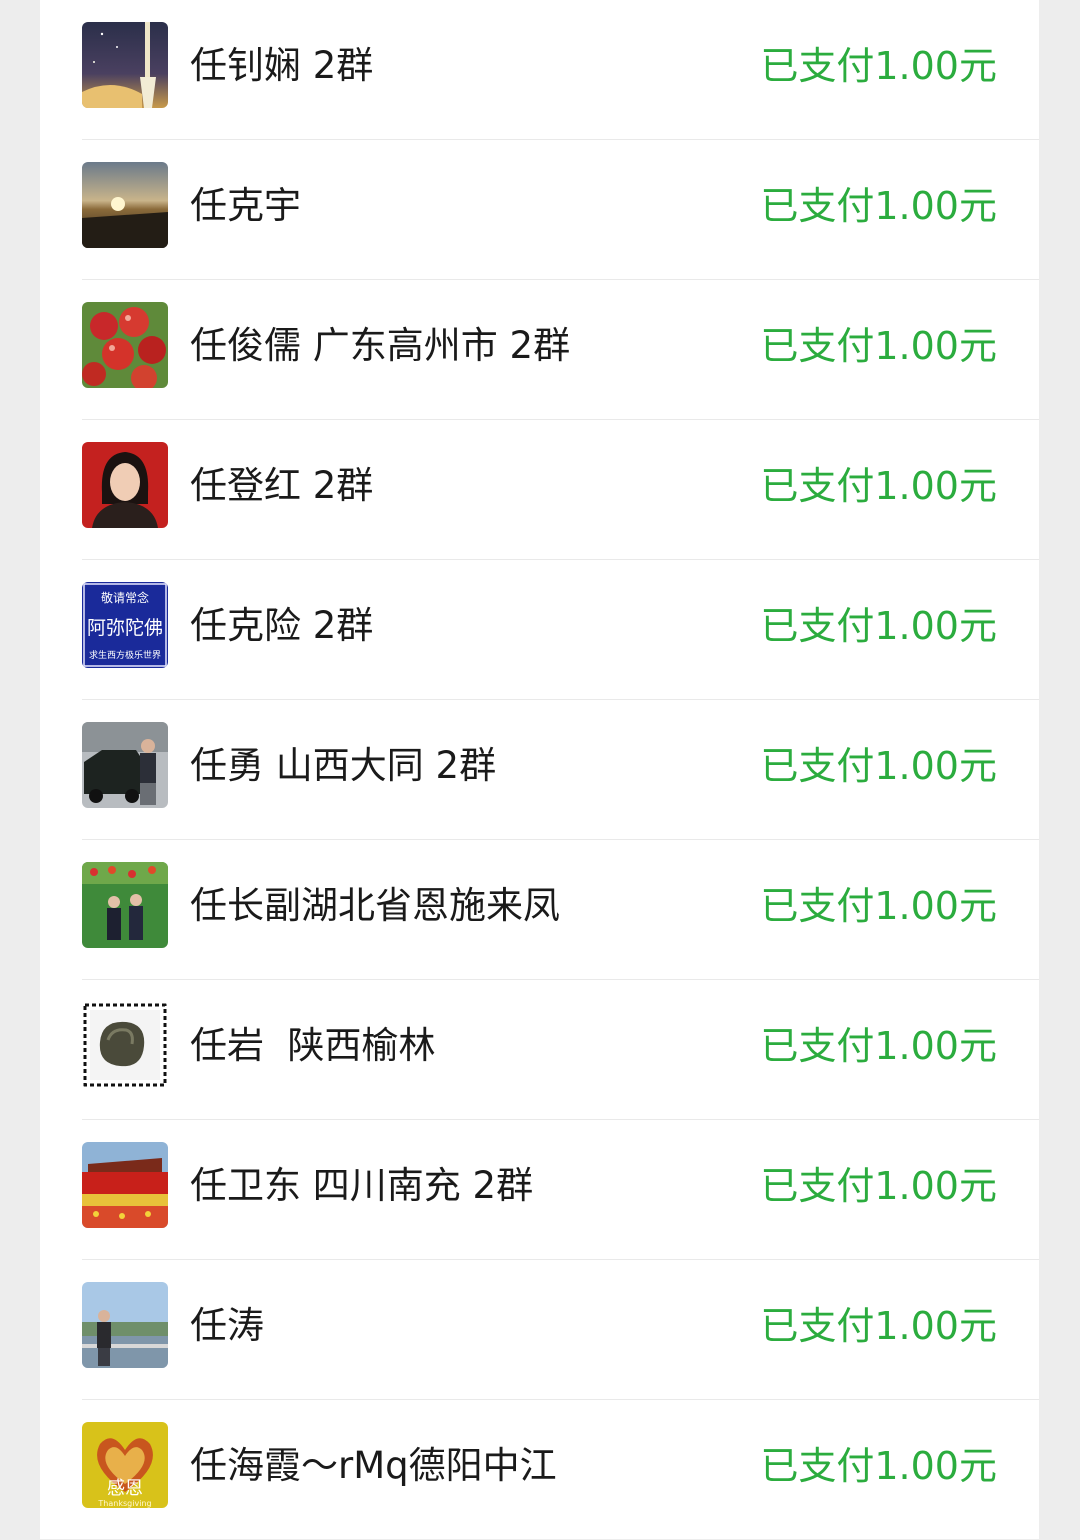  Describe the element at coordinates (125, 1488) in the screenshot. I see `avatar-text-main: 感恩` at that location.